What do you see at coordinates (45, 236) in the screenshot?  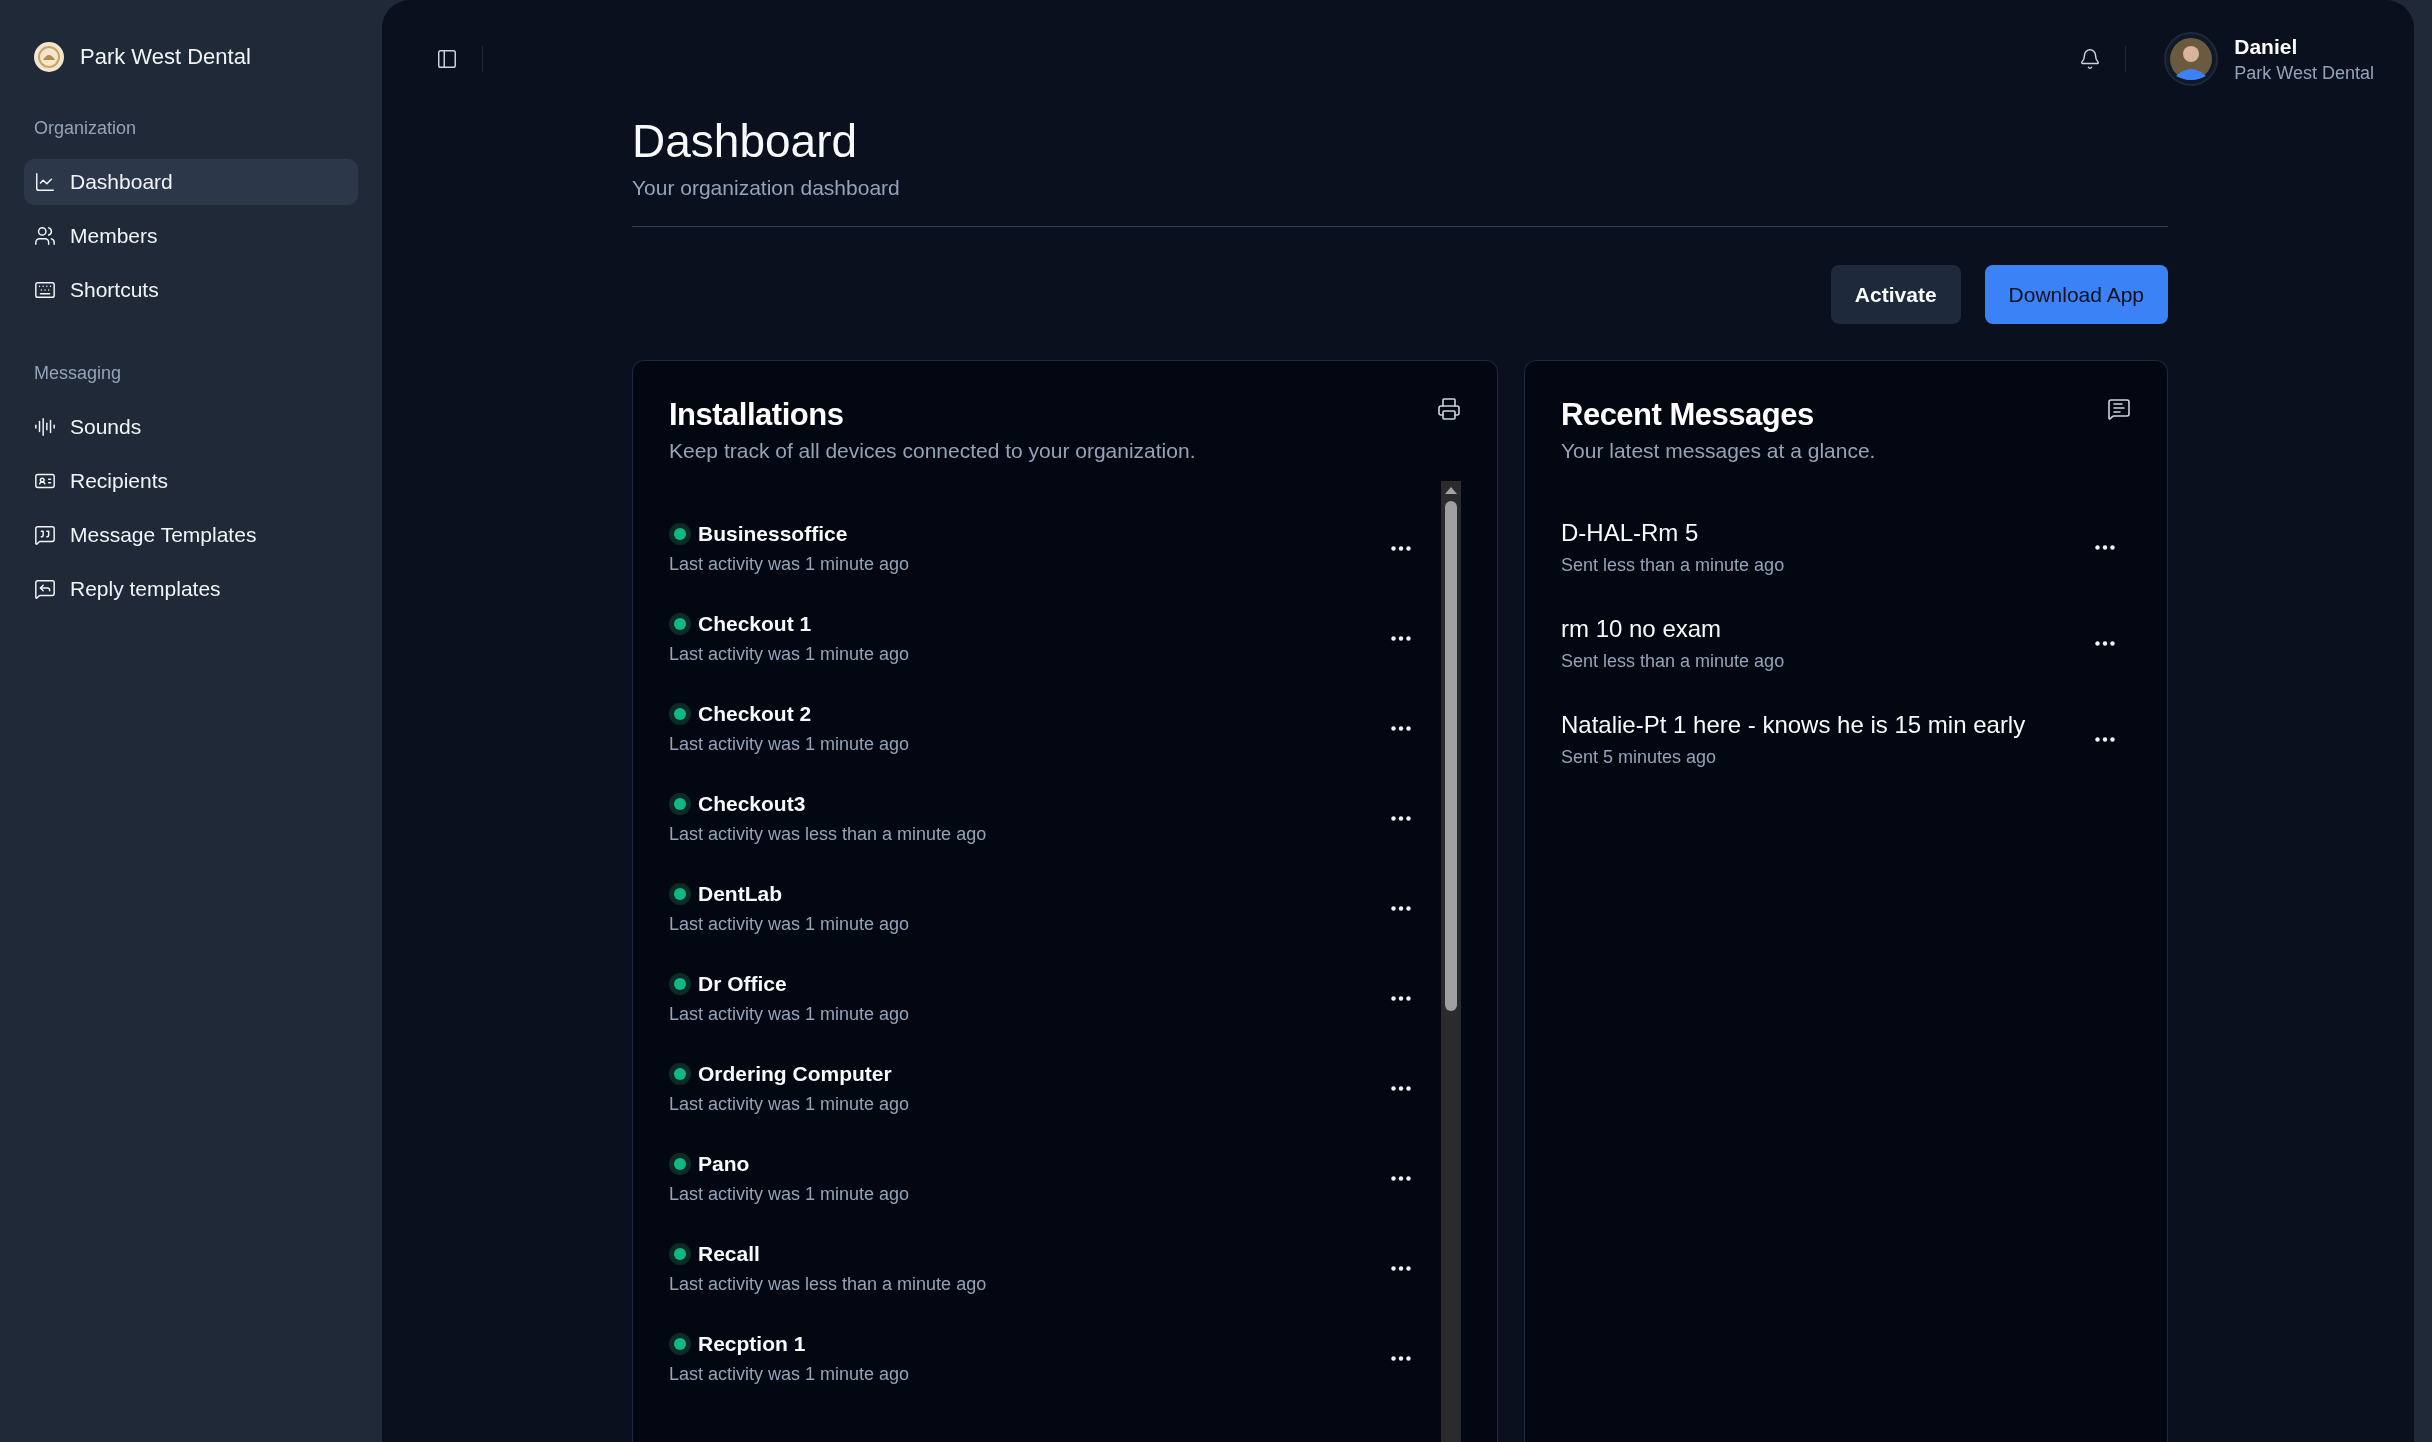 I see `users-icon` at bounding box center [45, 236].